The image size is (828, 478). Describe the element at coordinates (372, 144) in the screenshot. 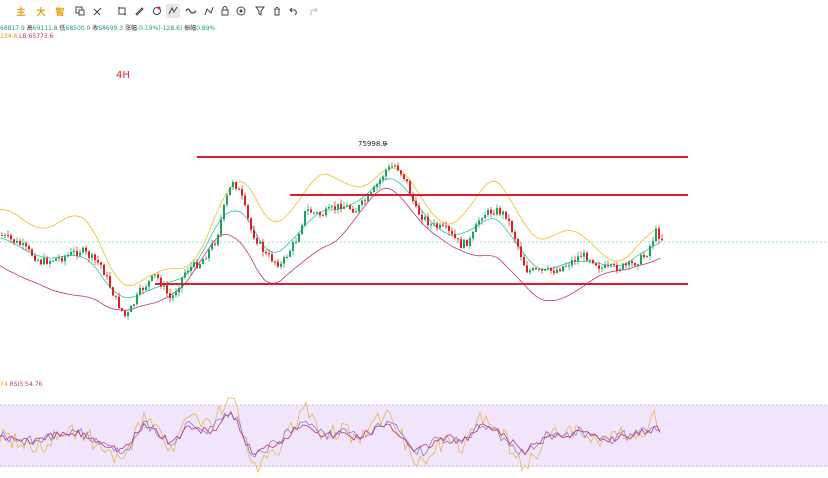

I see `high-price-annotation: 75998.9` at that location.